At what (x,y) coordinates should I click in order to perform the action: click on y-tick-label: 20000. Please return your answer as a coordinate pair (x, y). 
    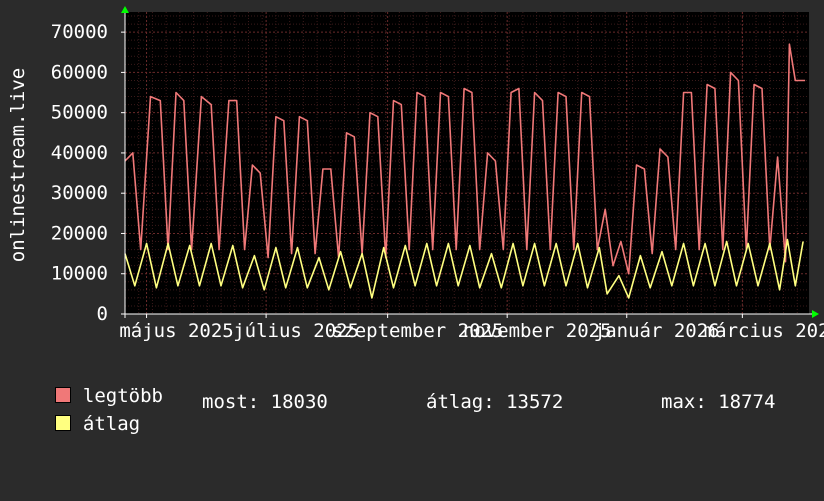
    Looking at the image, I should click on (79, 233).